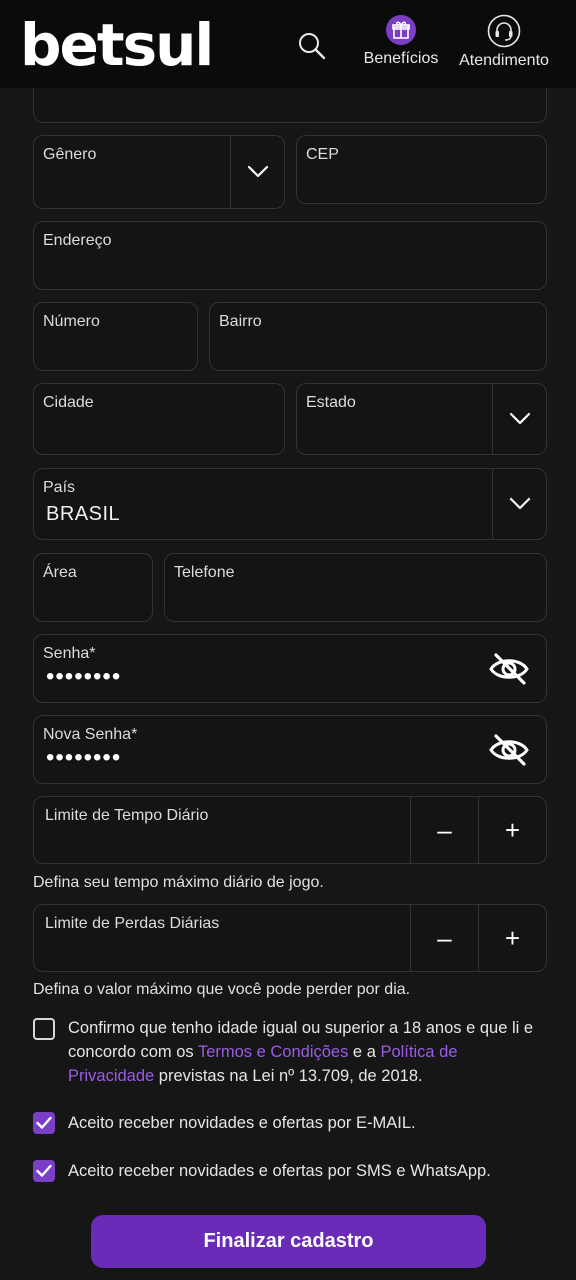  Describe the element at coordinates (421, 419) in the screenshot. I see `estado-select: Estado` at that location.